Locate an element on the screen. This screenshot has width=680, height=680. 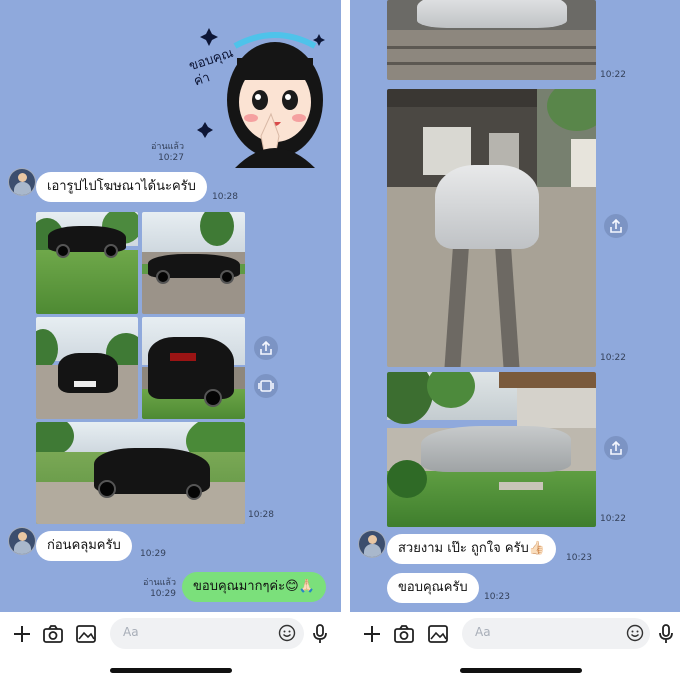
message-bubble: ก่อนคลุมครับ is located at coordinates (84, 546).